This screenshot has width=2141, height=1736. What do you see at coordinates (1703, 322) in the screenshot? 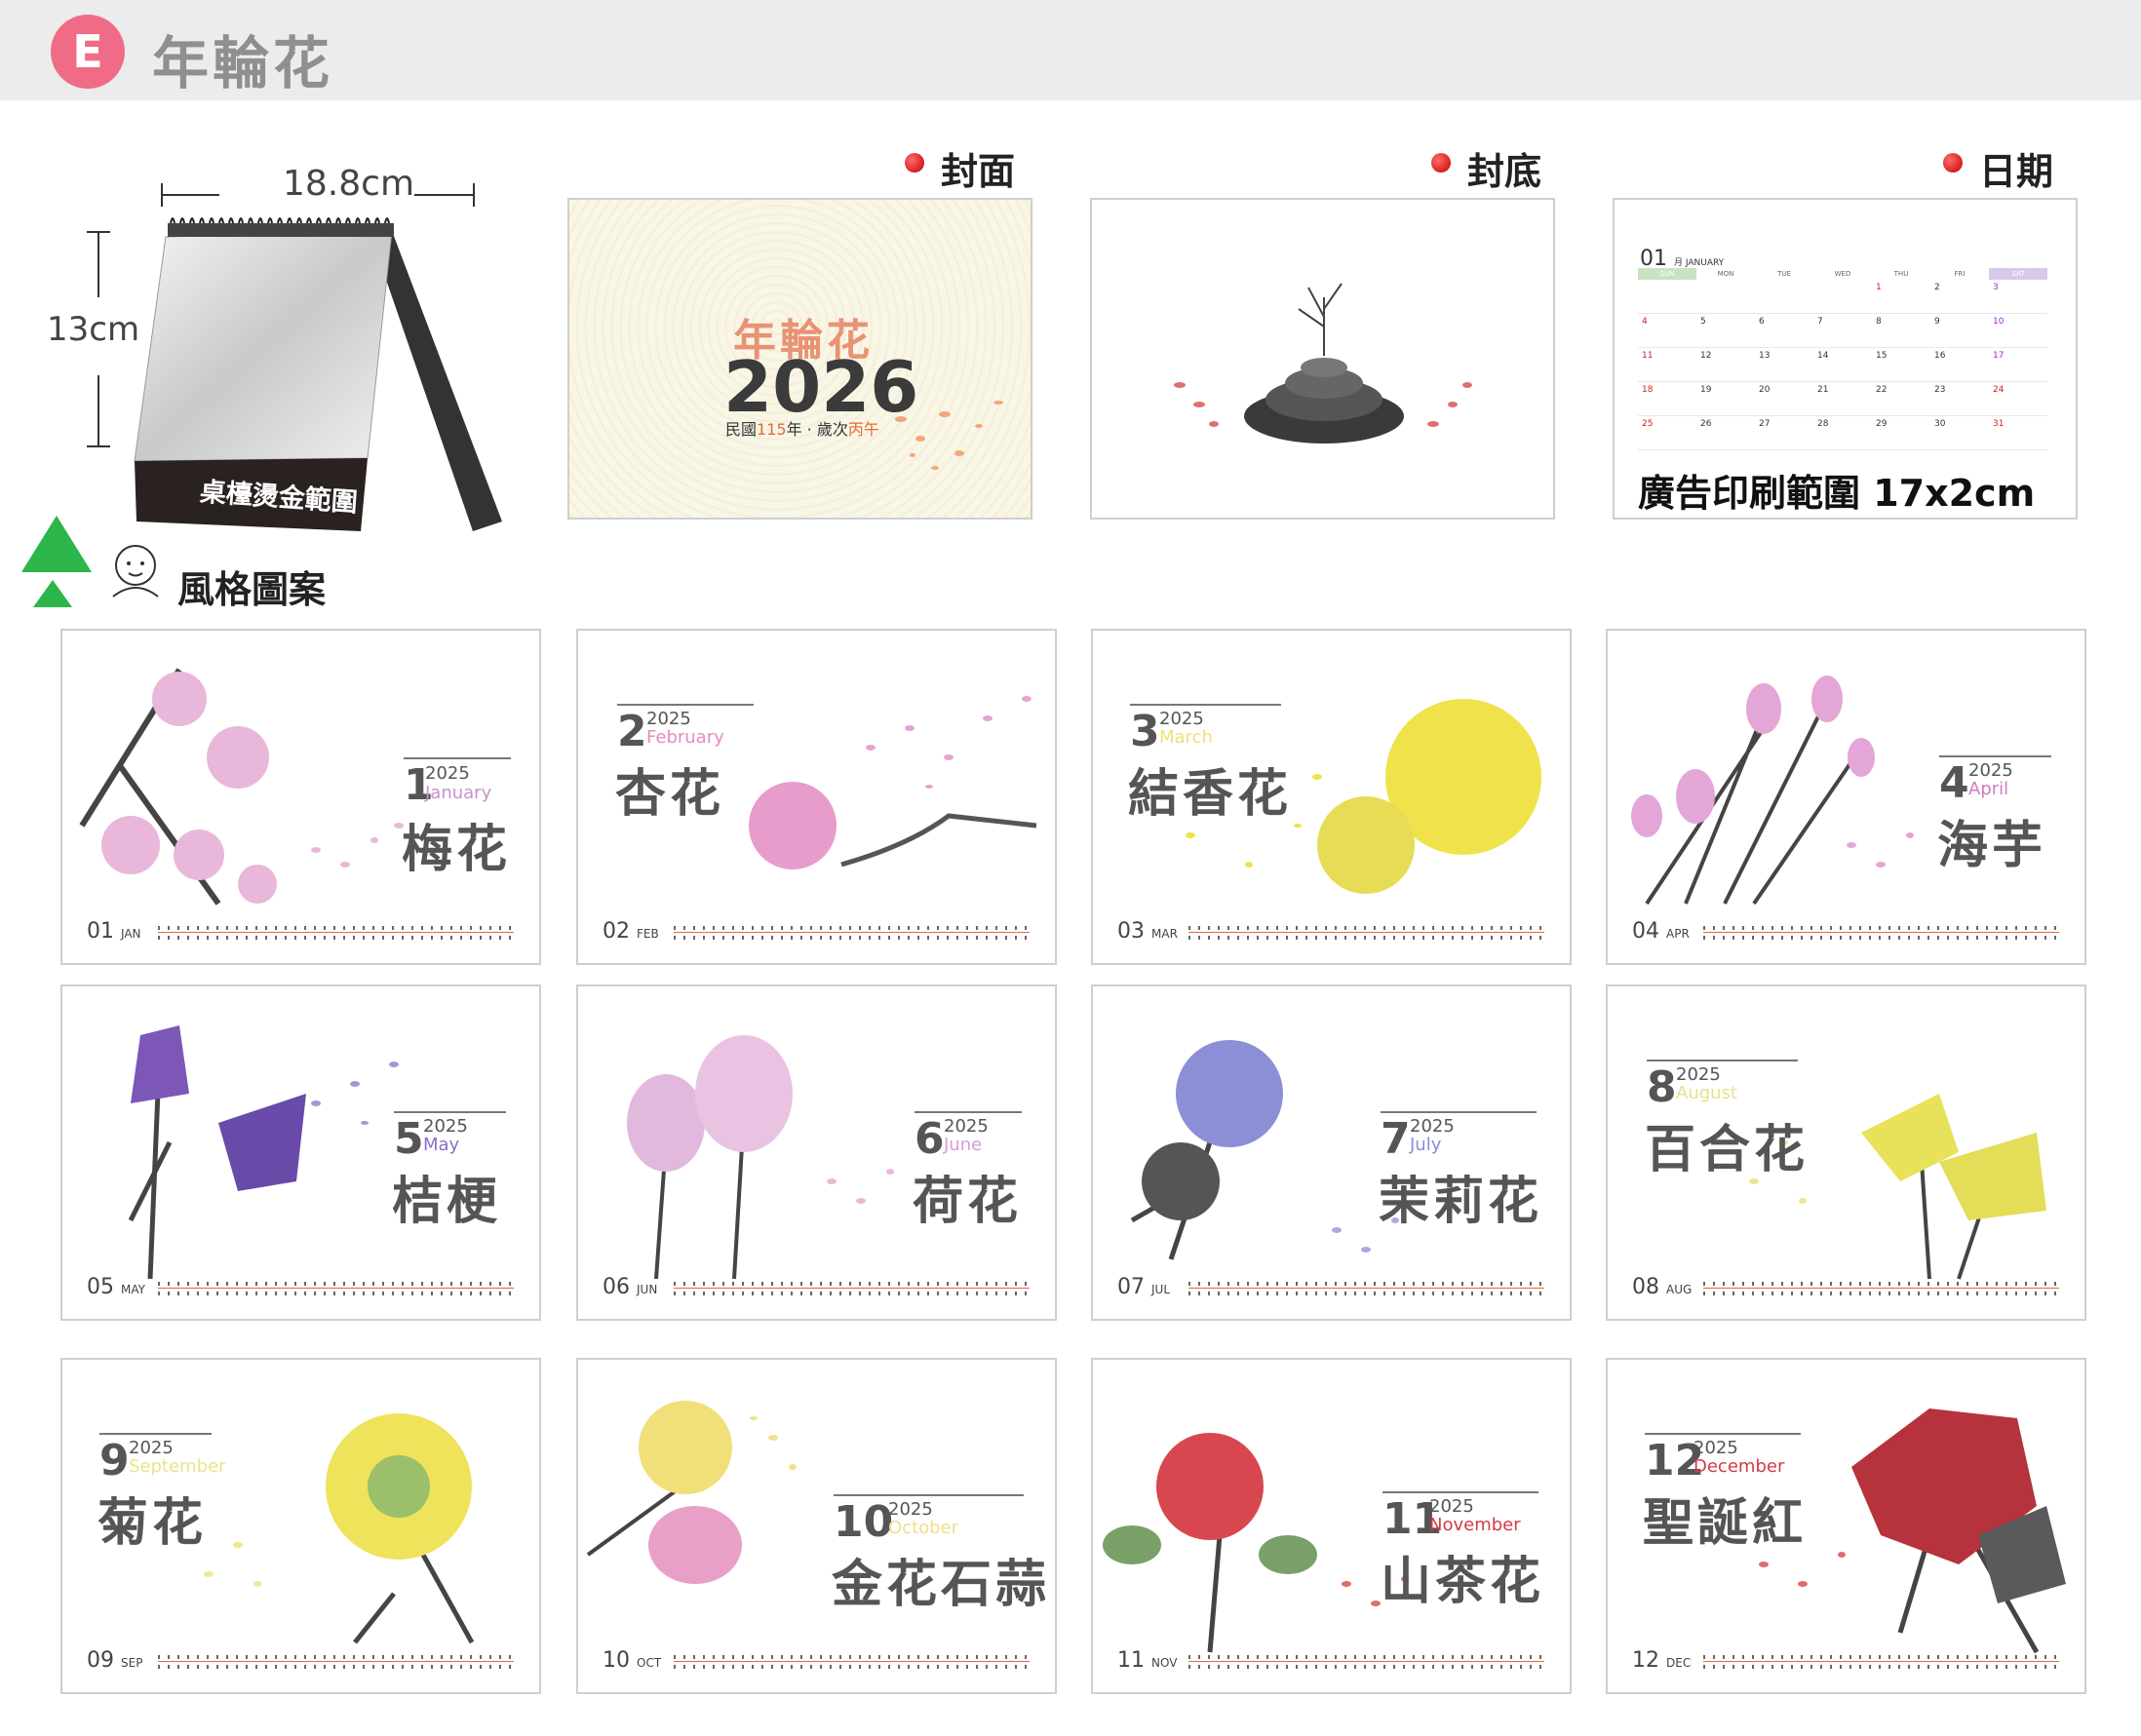
I see `day-cell: 5` at bounding box center [1703, 322].